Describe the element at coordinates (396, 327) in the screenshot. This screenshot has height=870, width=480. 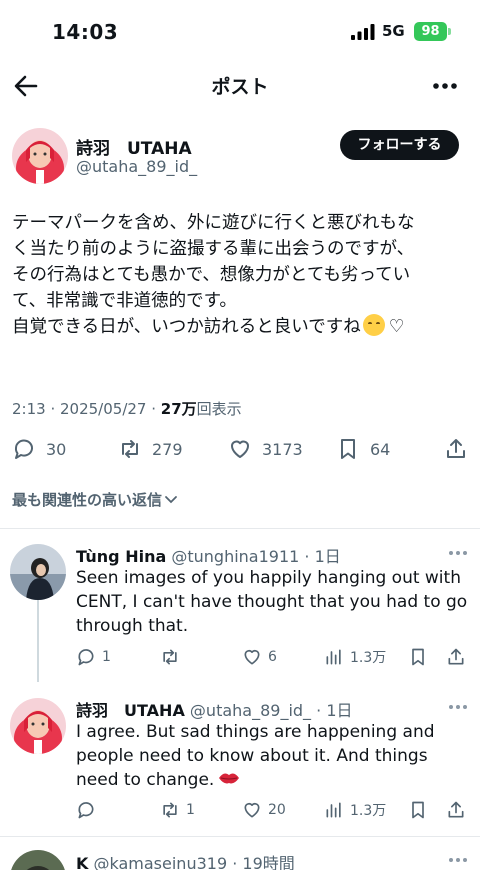
I see `heart-emoji: ♡` at that location.